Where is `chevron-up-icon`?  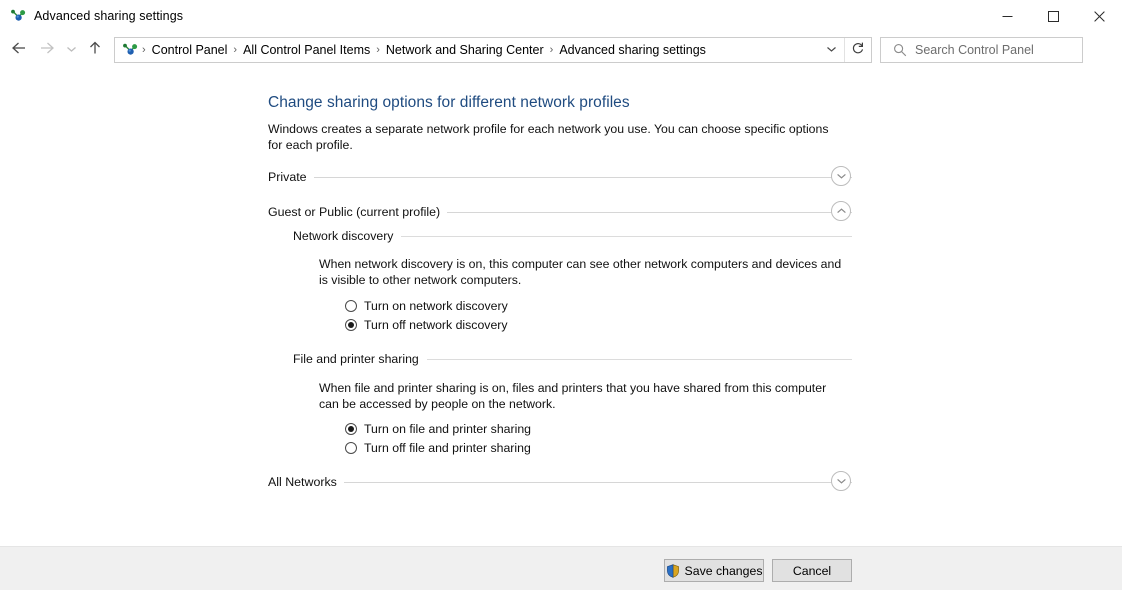
chevron-up-icon is located at coordinates (841, 211).